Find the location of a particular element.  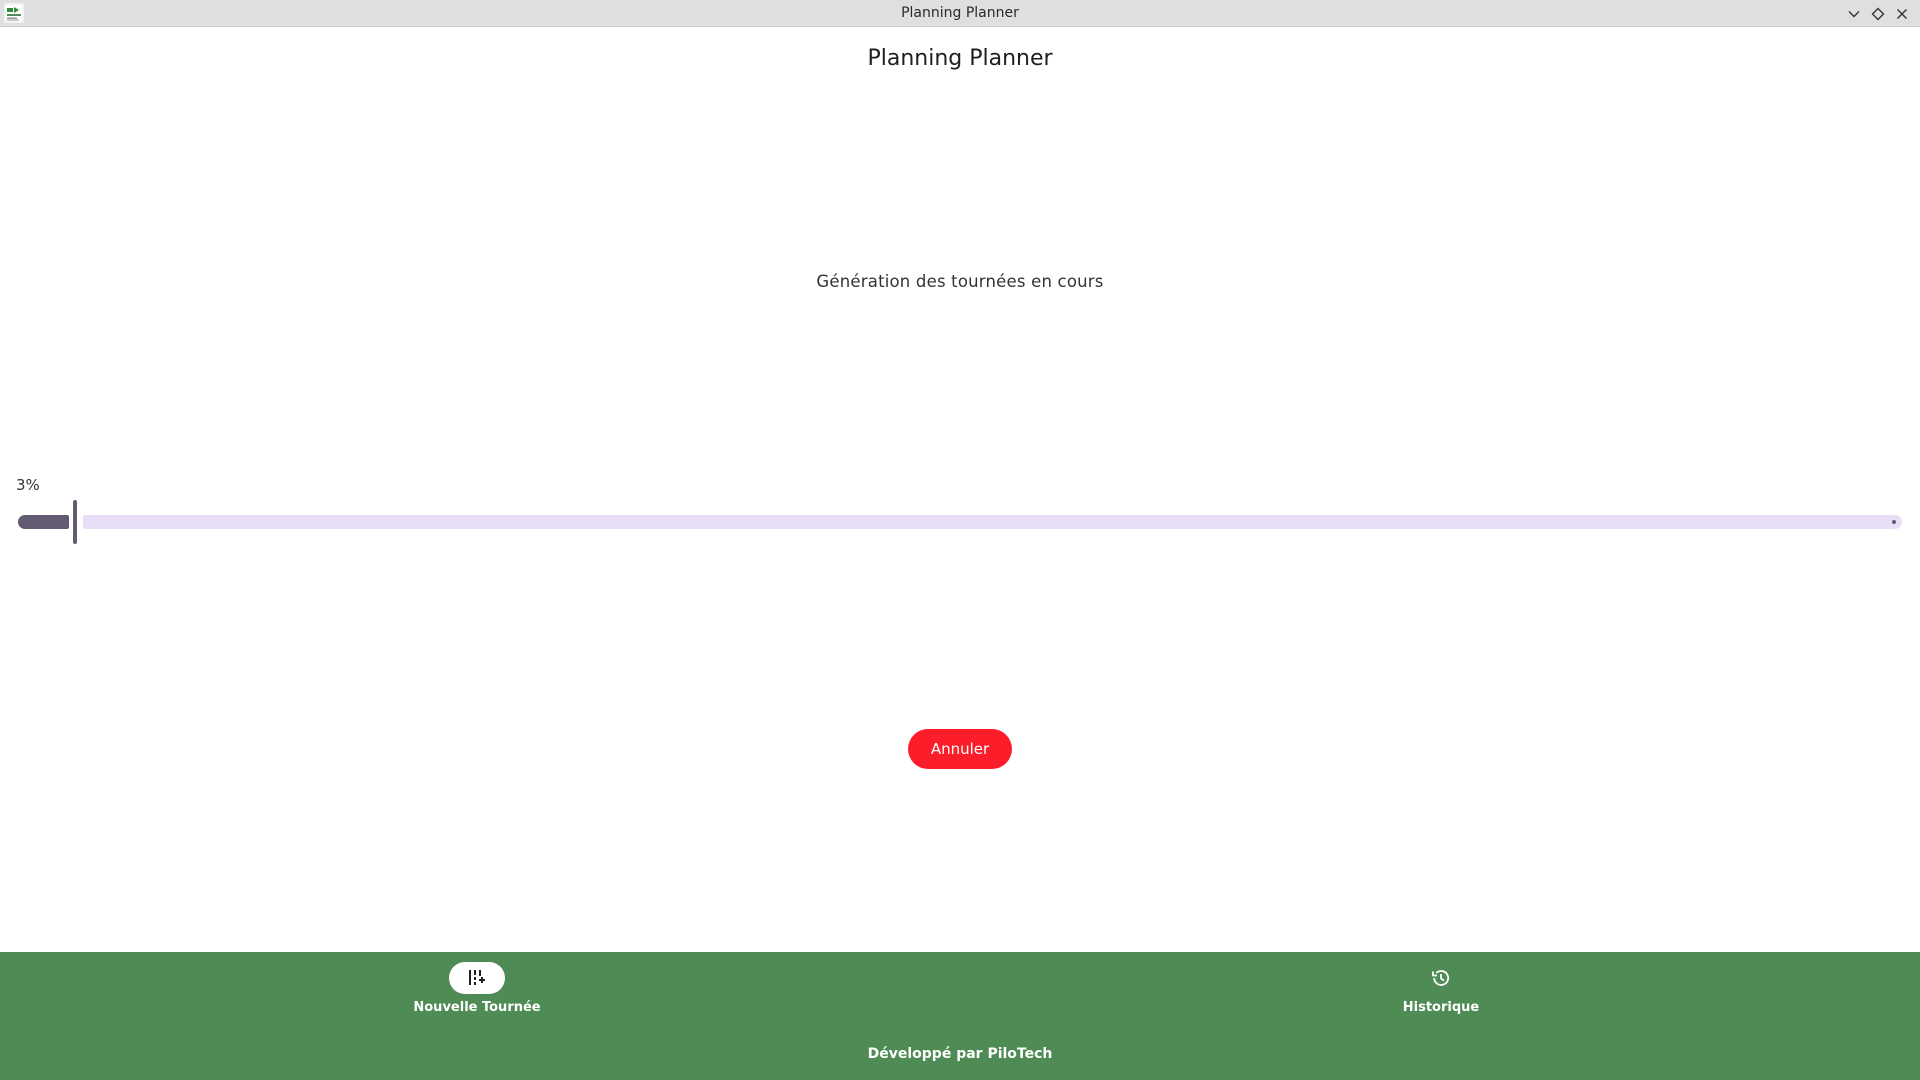

page-title: Planning Planner is located at coordinates (960, 58).